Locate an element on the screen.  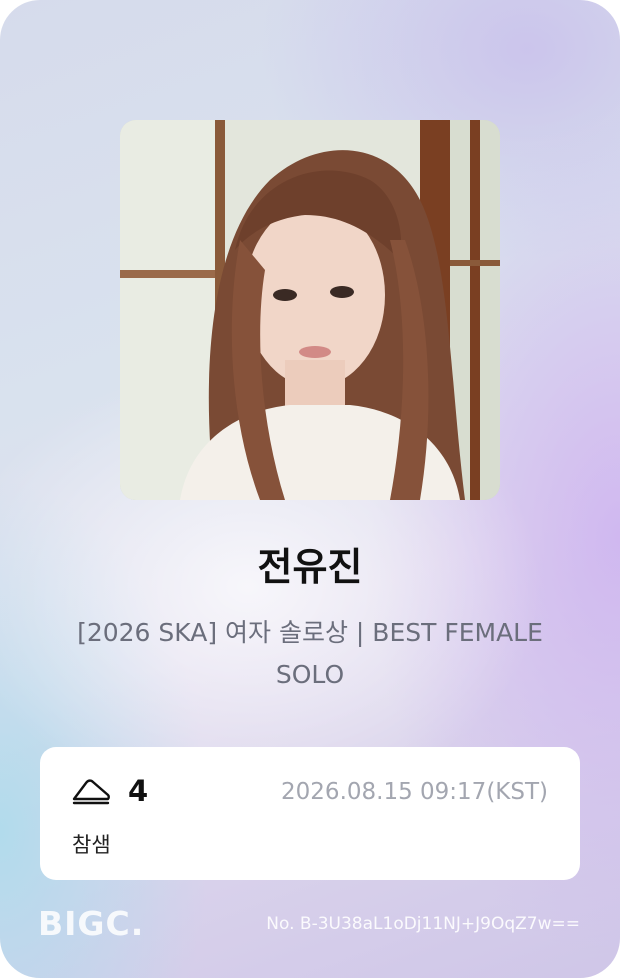
vote-status: 참샘 is located at coordinates (91, 845).